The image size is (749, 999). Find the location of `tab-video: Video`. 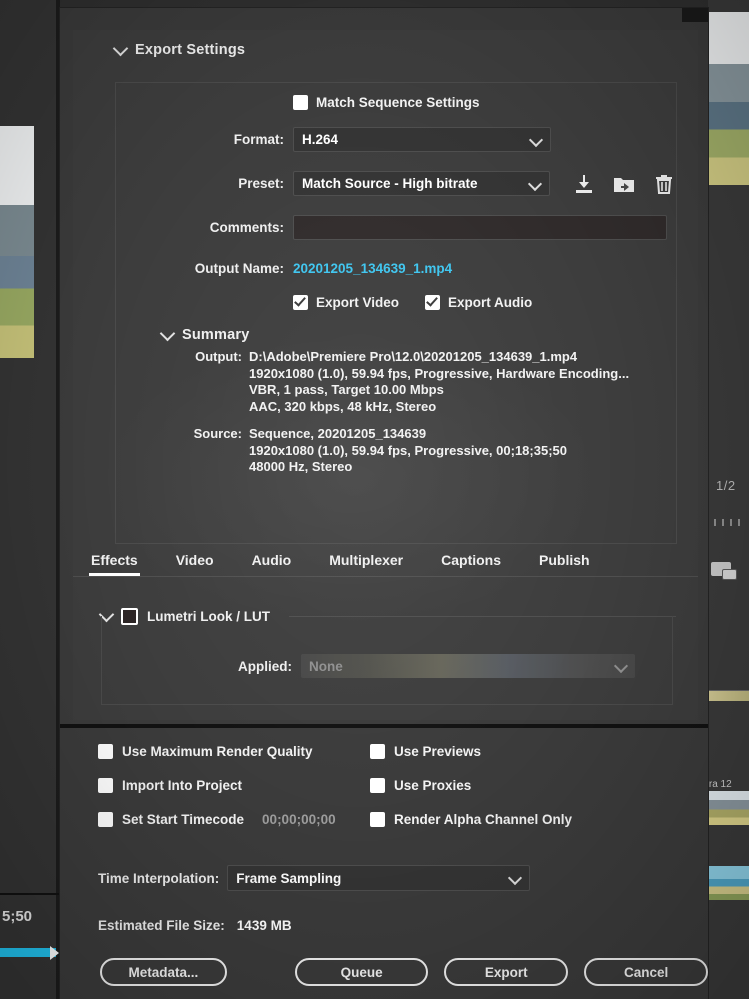

tab-video: Video is located at coordinates (195, 564).